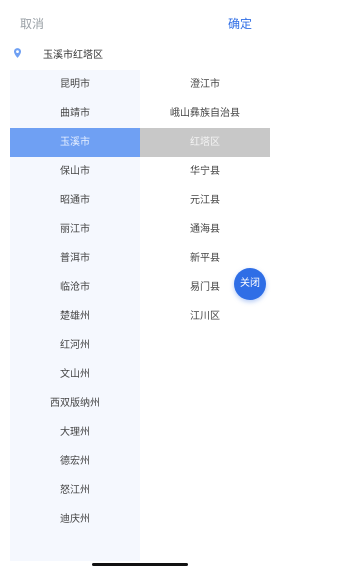  I want to click on city-item: 昆明市, so click(75, 84).